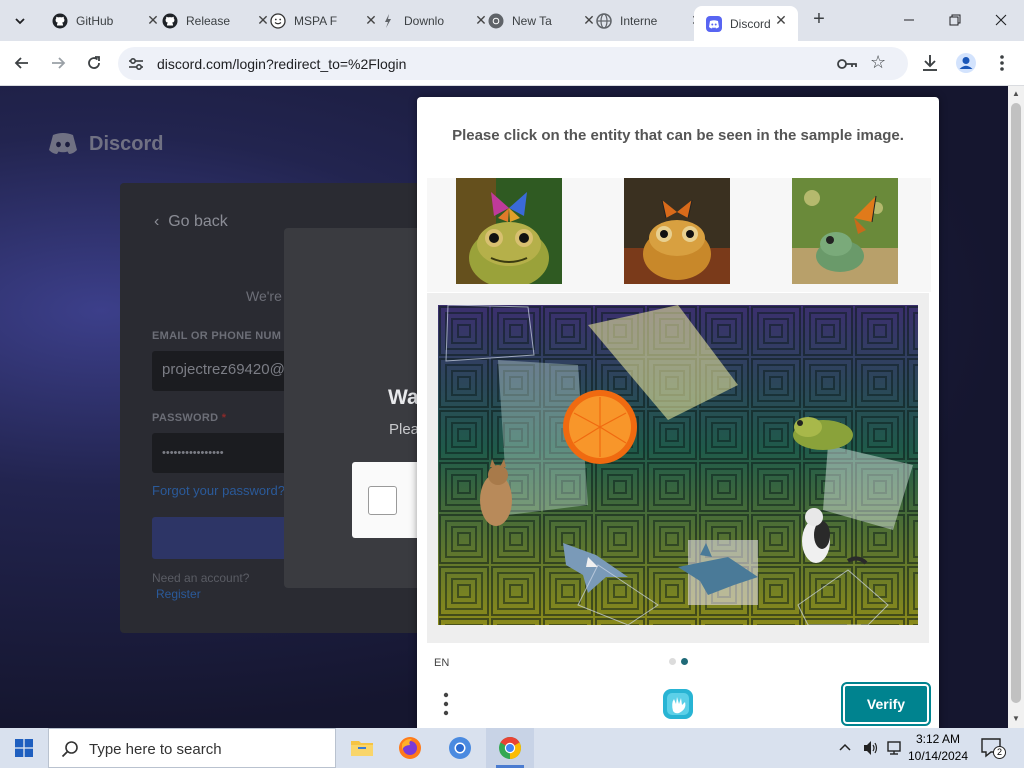 The image size is (1024, 768). I want to click on page-scrollbar: ▲ ▼, so click(1016, 407).